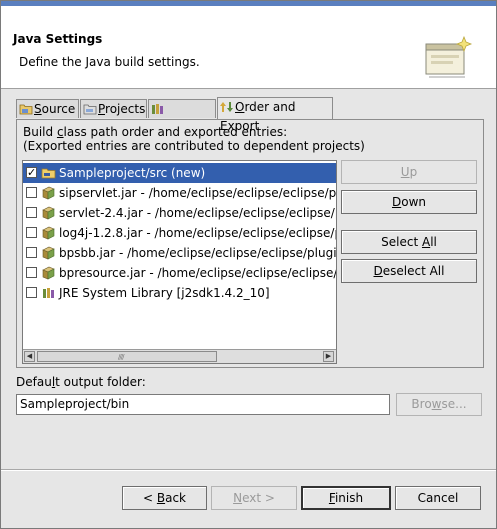 This screenshot has width=497, height=529. I want to click on library-icon, so click(48, 293).